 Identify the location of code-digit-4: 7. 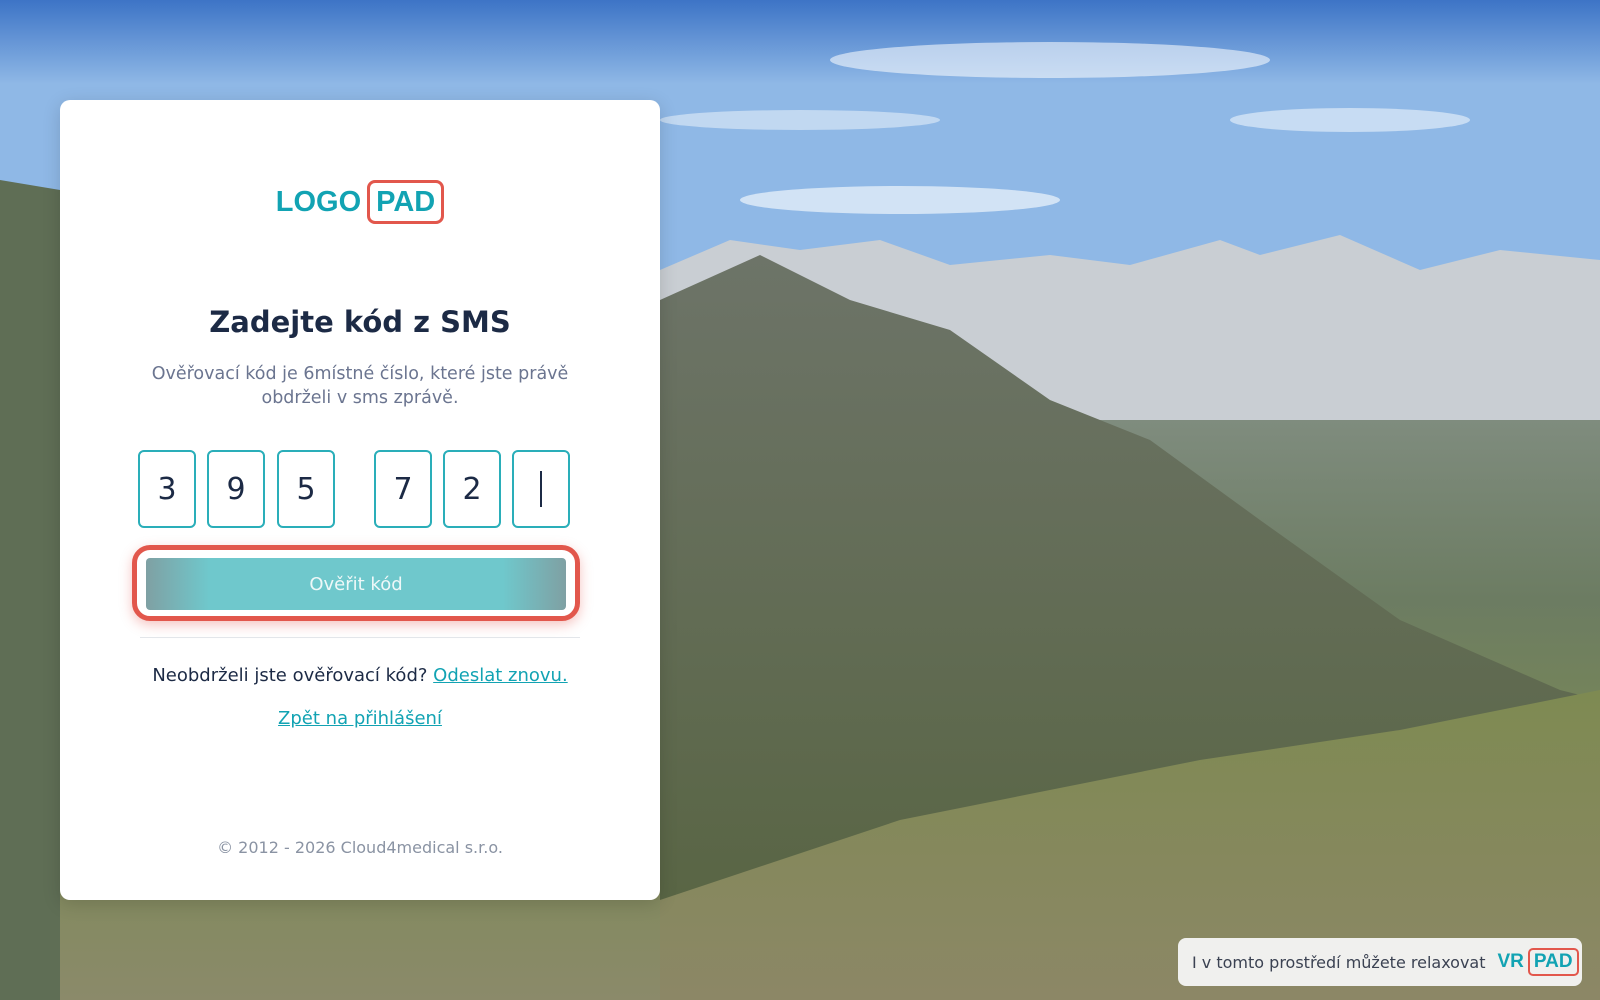
(403, 489).